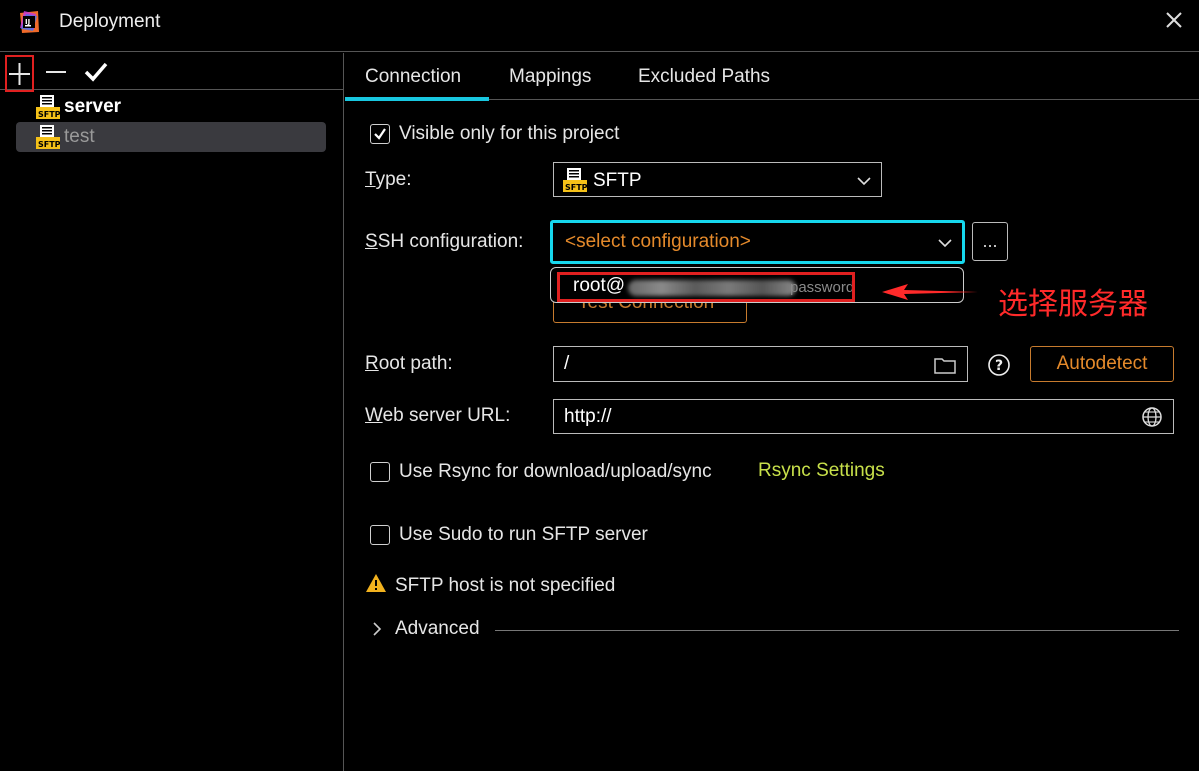  I want to click on folder-icon, so click(945, 365).